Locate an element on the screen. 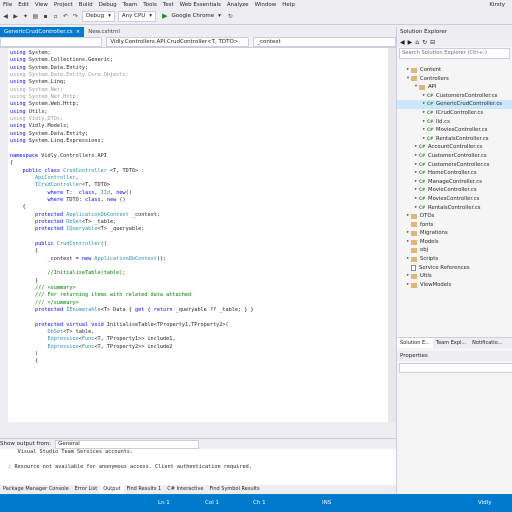  tree-item: ▸ C# AccountController.cs is located at coordinates (454, 147).